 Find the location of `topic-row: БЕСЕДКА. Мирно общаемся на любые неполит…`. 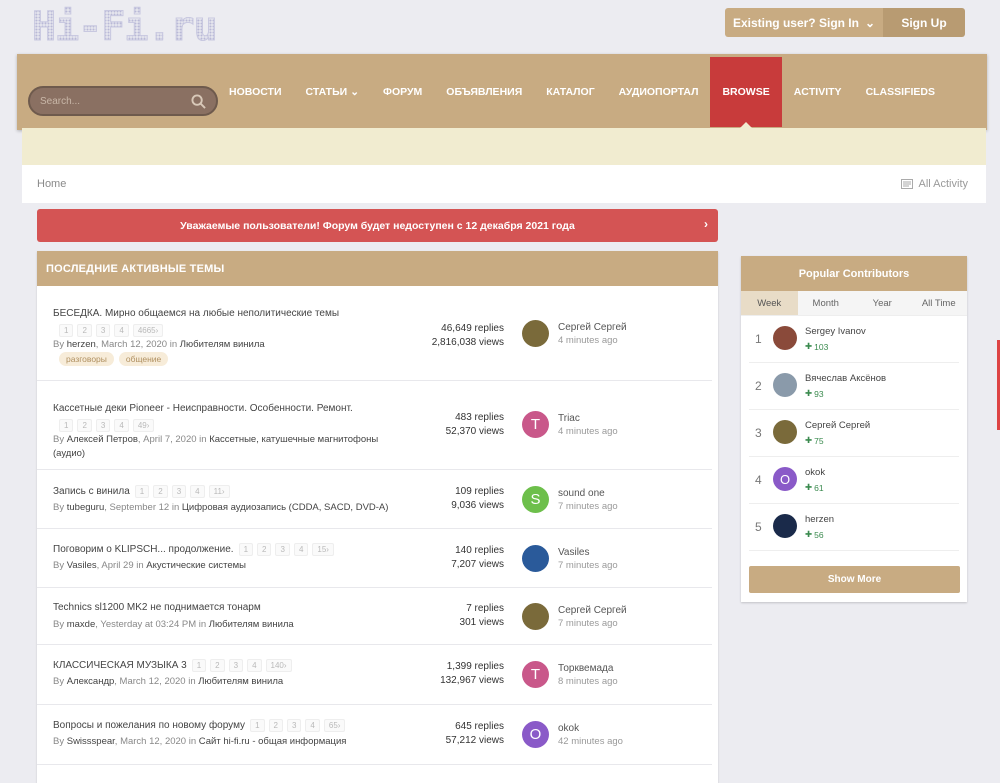

topic-row: БЕСЕДКА. Мирно общаемся на любые неполит… is located at coordinates (374, 333).